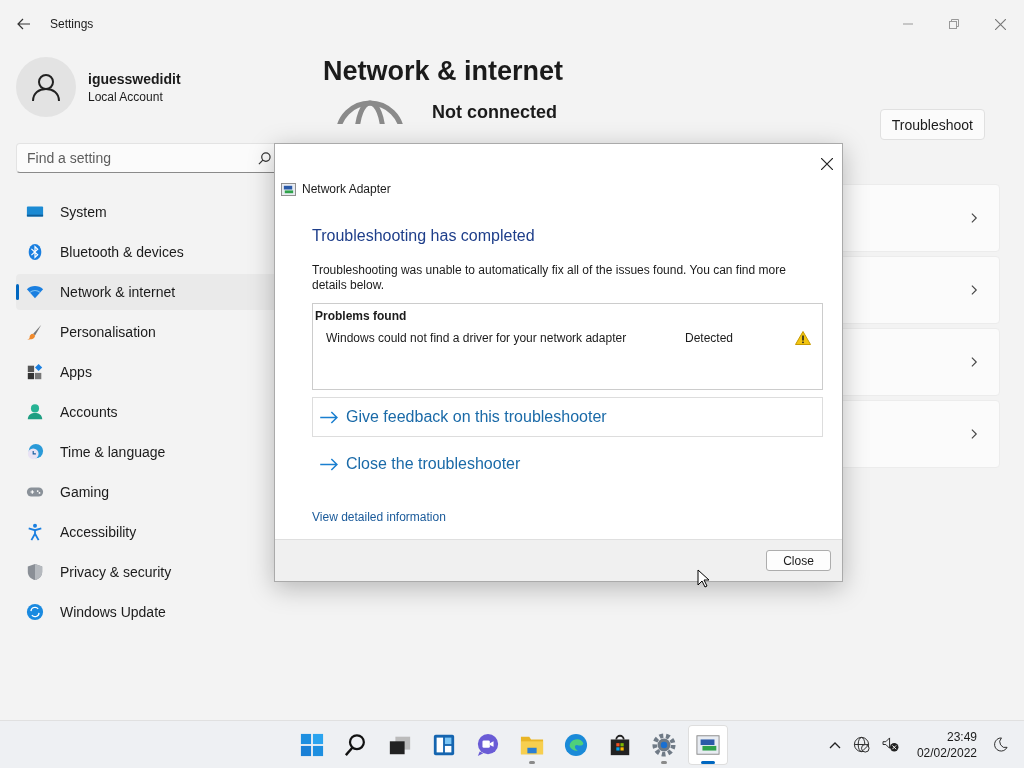 This screenshot has height=768, width=1024. I want to click on nav-item: Bluetooth & devices, so click(149, 252).